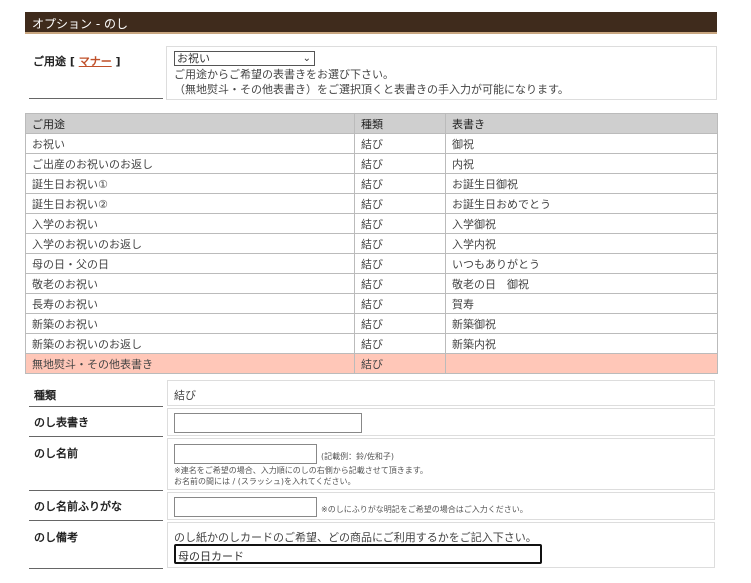 The height and width of the screenshot is (583, 751). Describe the element at coordinates (56, 453) in the screenshot. I see `name-label: のし名前` at that location.